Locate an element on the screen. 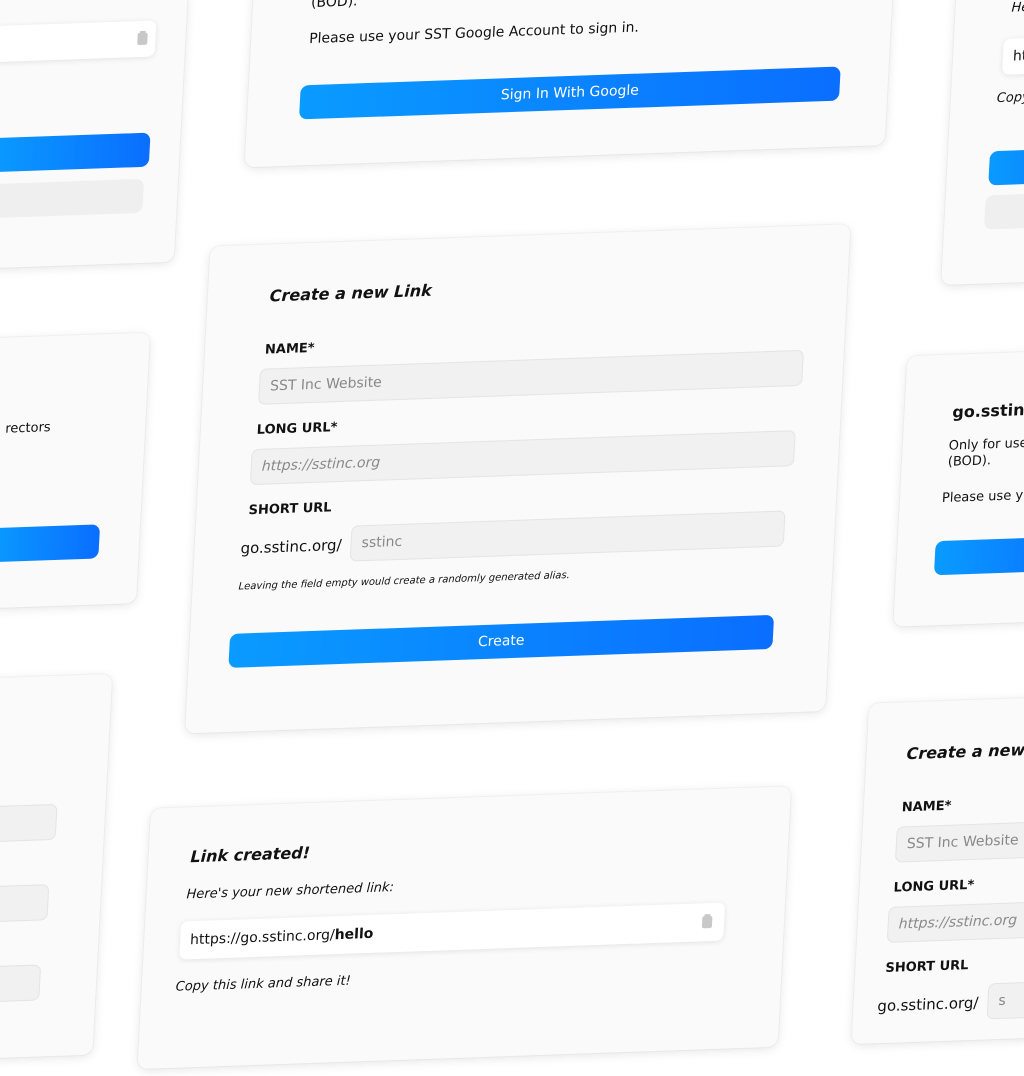 The width and height of the screenshot is (1024, 1076). right-bottom-short-url-label: SHORT URL is located at coordinates (927, 967).